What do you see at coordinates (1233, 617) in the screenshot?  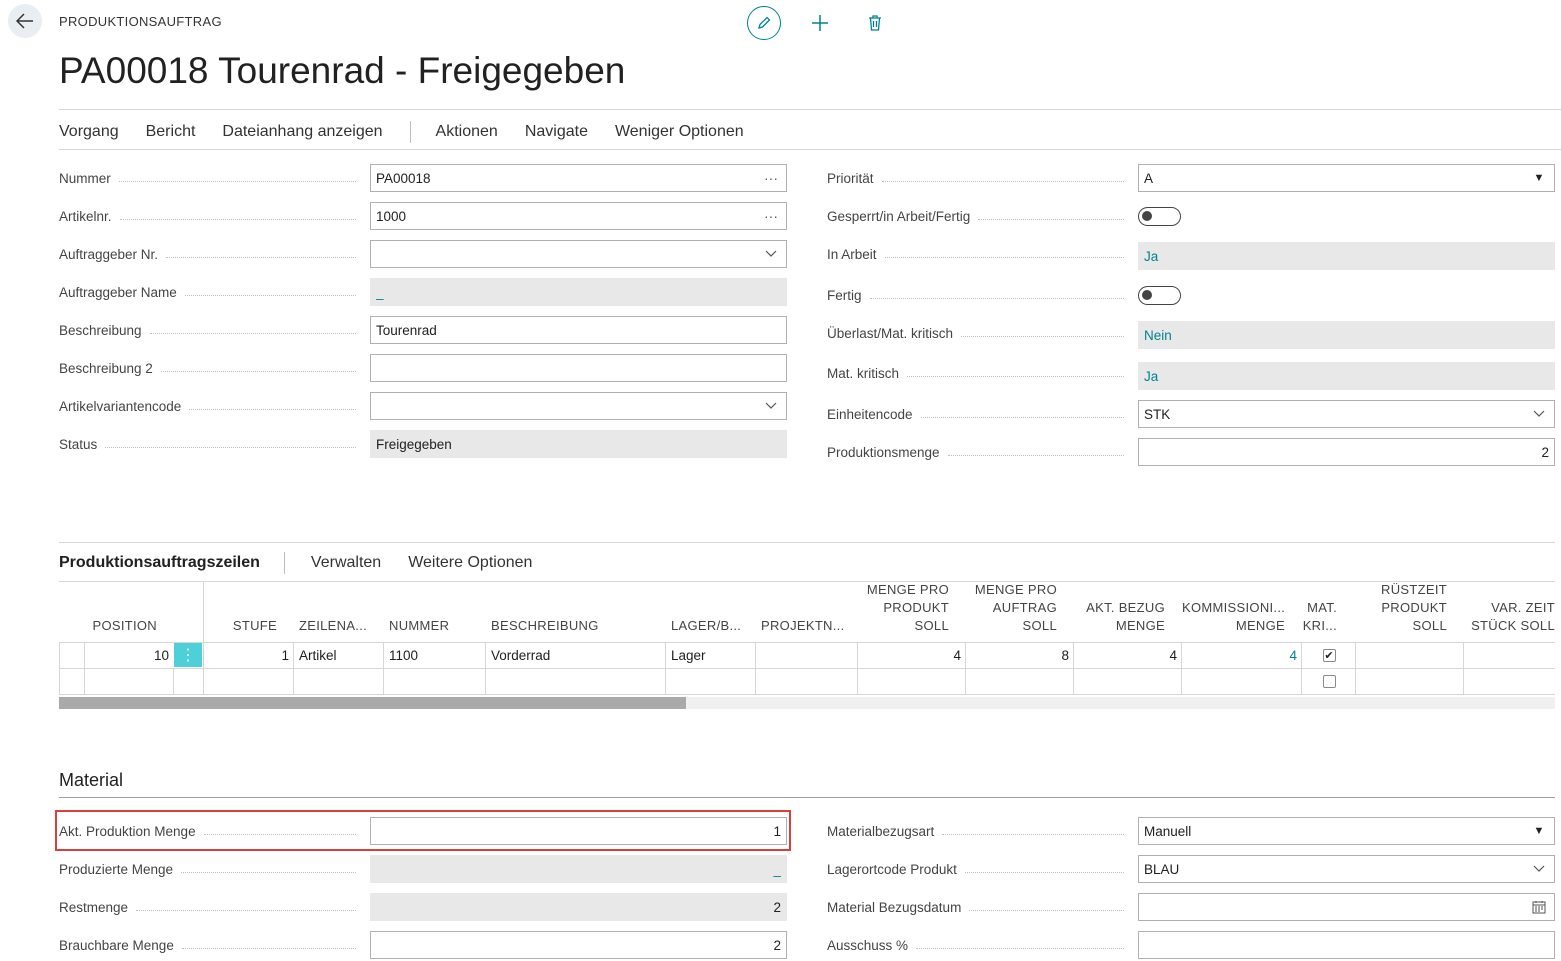 I see `col-header-kommissioniert: KOMMISSIONI... MENGE` at bounding box center [1233, 617].